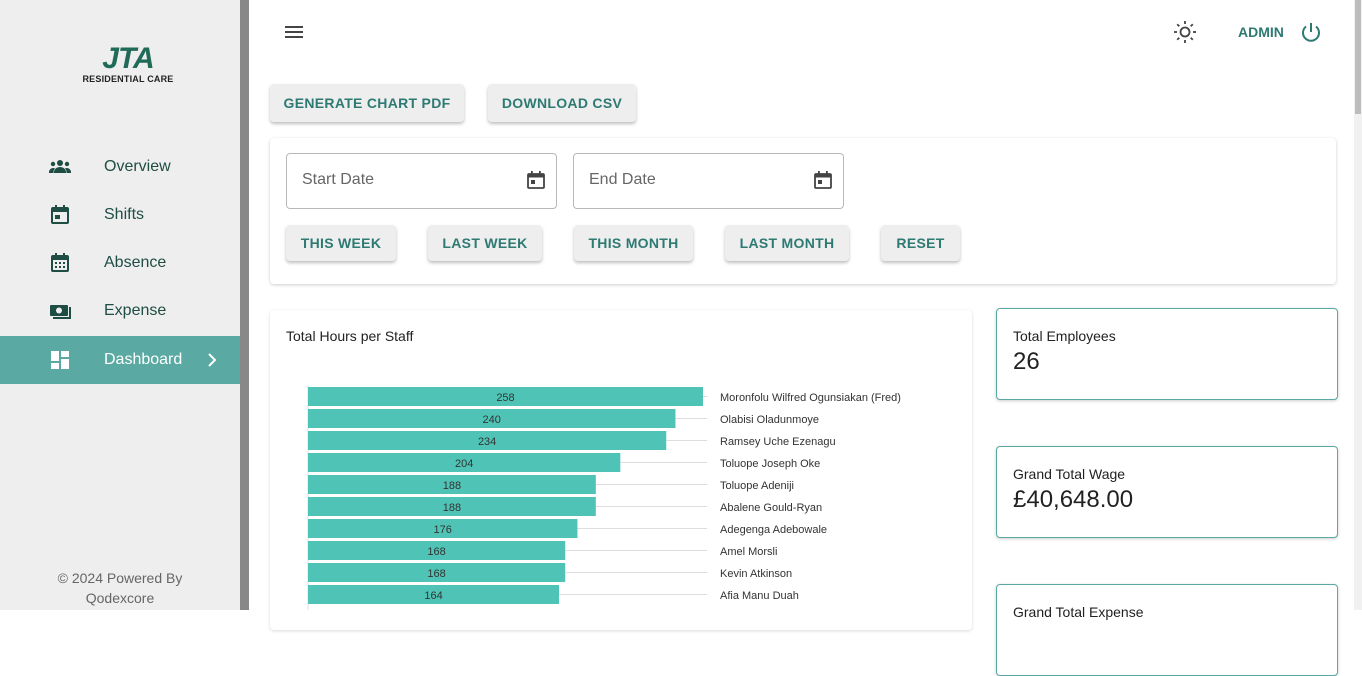 The width and height of the screenshot is (1362, 676). I want to click on this-month-button: THIS MONTH, so click(633, 243).